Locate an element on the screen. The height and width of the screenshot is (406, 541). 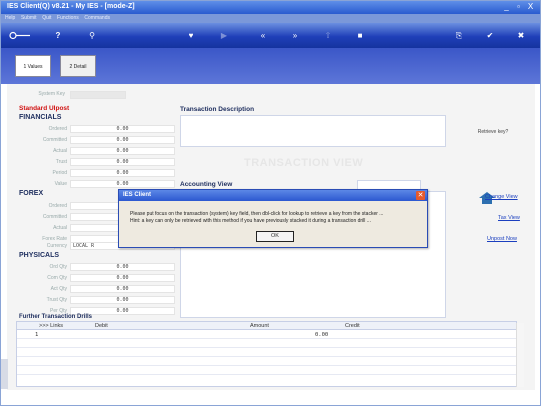
forward-icon: » is located at coordinates (295, 35).